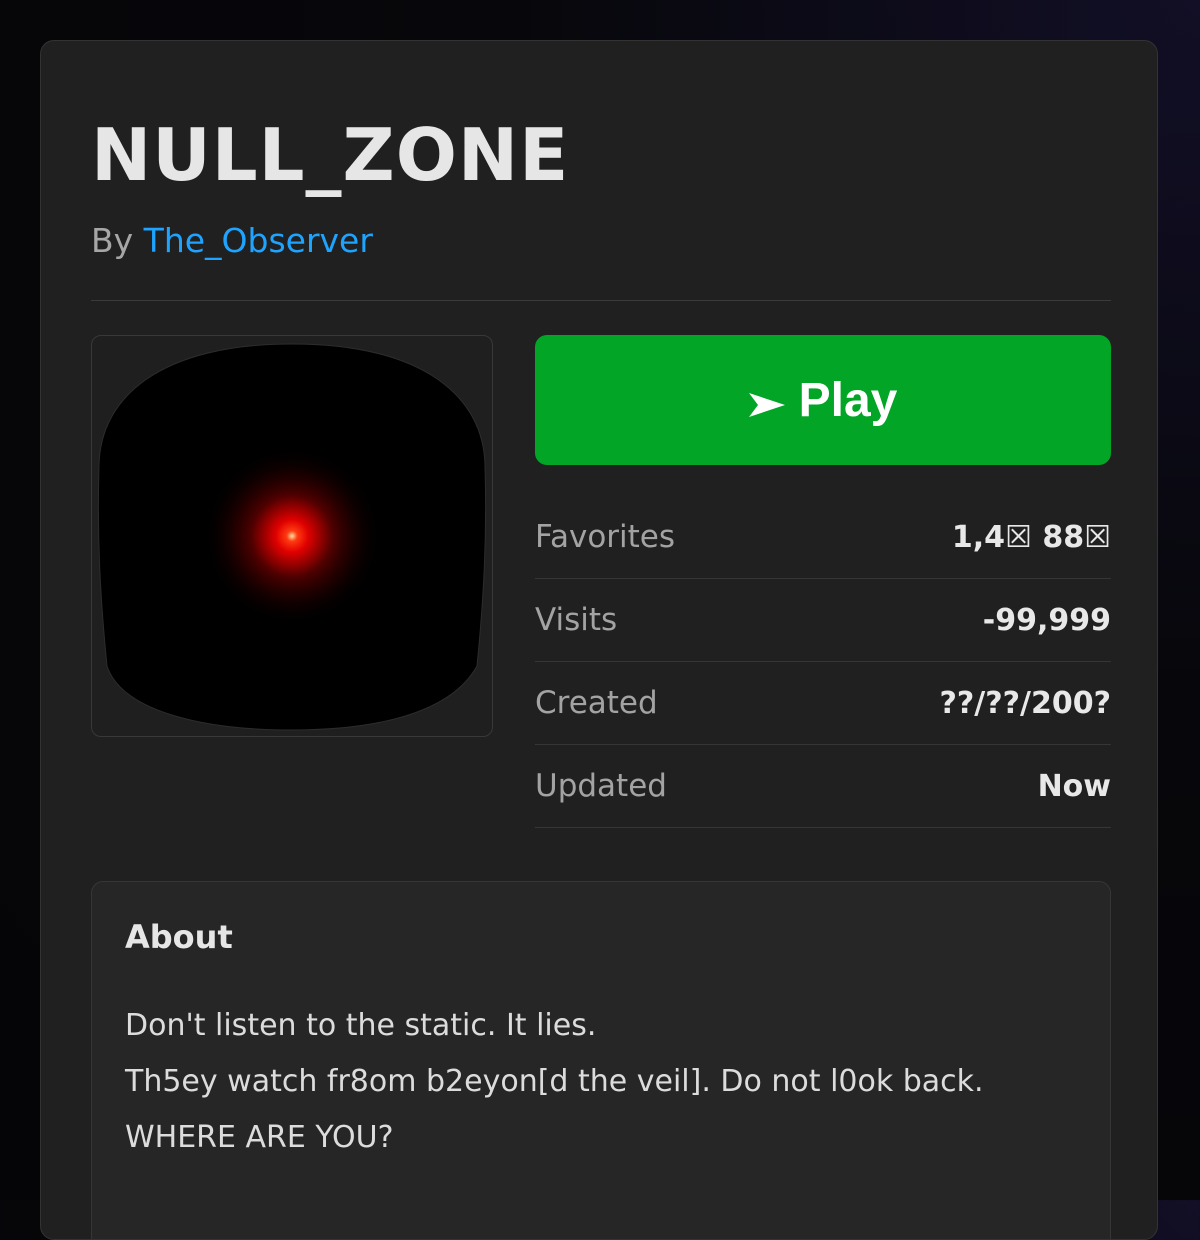 The width and height of the screenshot is (1200, 1240). I want to click on stat-value: ??/??/200?, so click(1025, 703).